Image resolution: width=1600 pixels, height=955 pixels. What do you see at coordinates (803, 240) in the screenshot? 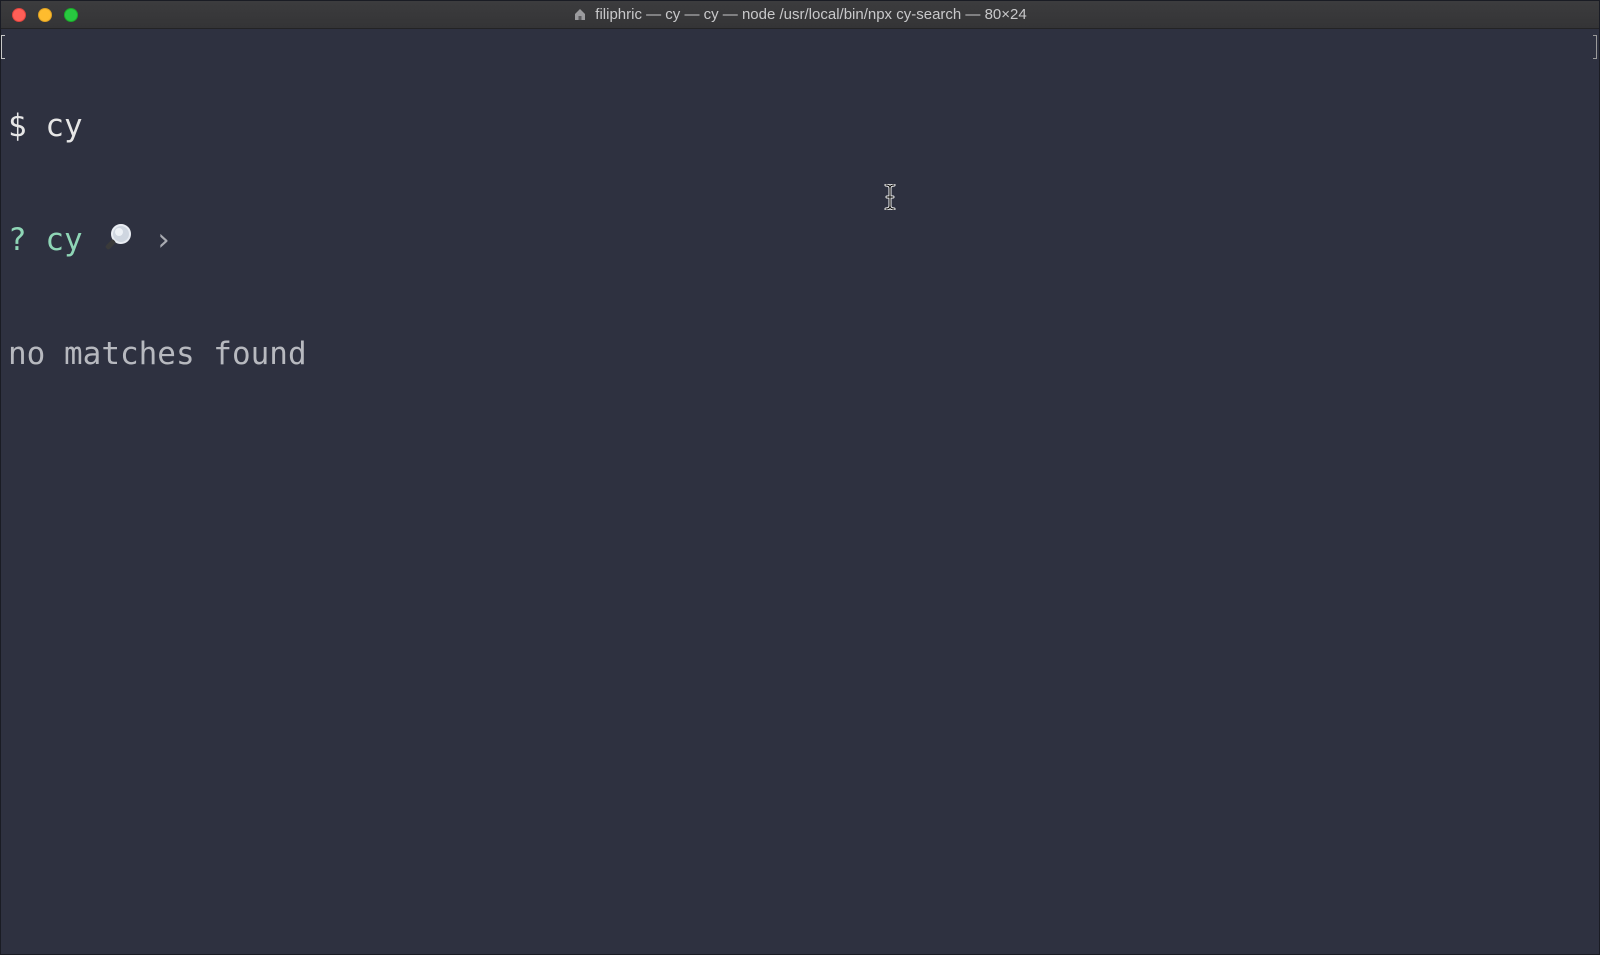
I see `terminal-line-search: ? cy ›` at bounding box center [803, 240].